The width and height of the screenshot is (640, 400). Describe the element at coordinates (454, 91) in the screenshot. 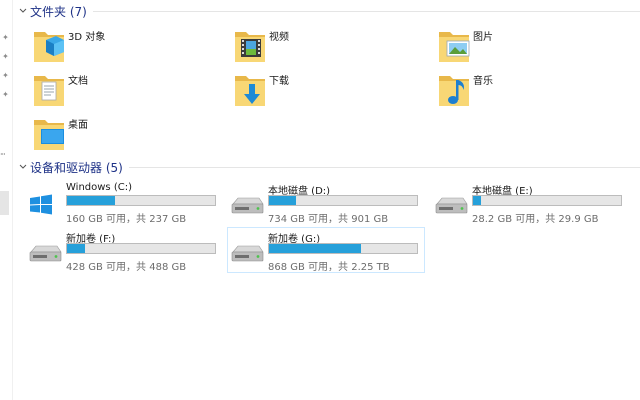

I see `music-folder-icon` at that location.